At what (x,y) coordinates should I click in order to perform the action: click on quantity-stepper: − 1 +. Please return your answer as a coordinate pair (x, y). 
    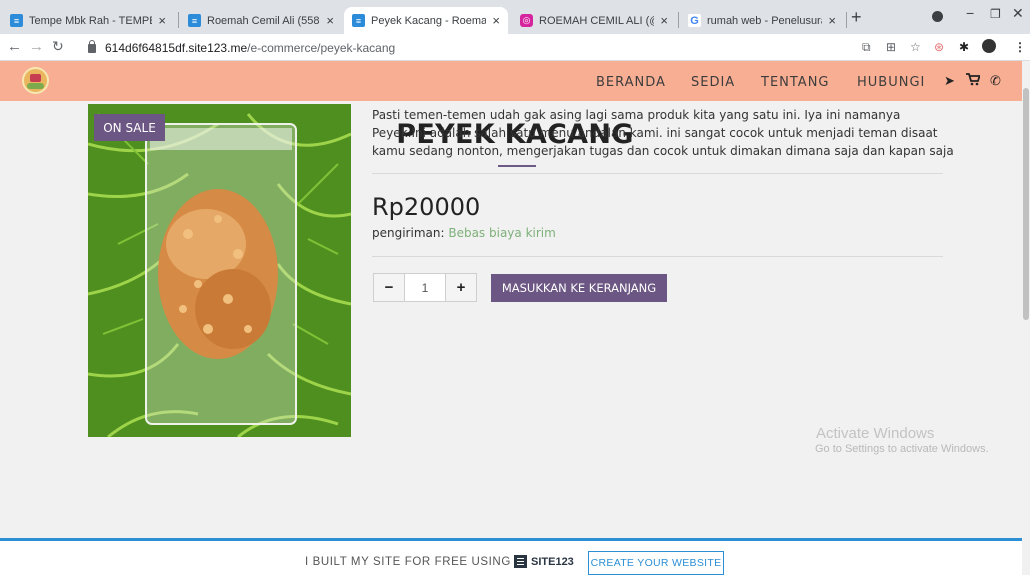
    Looking at the image, I should click on (425, 287).